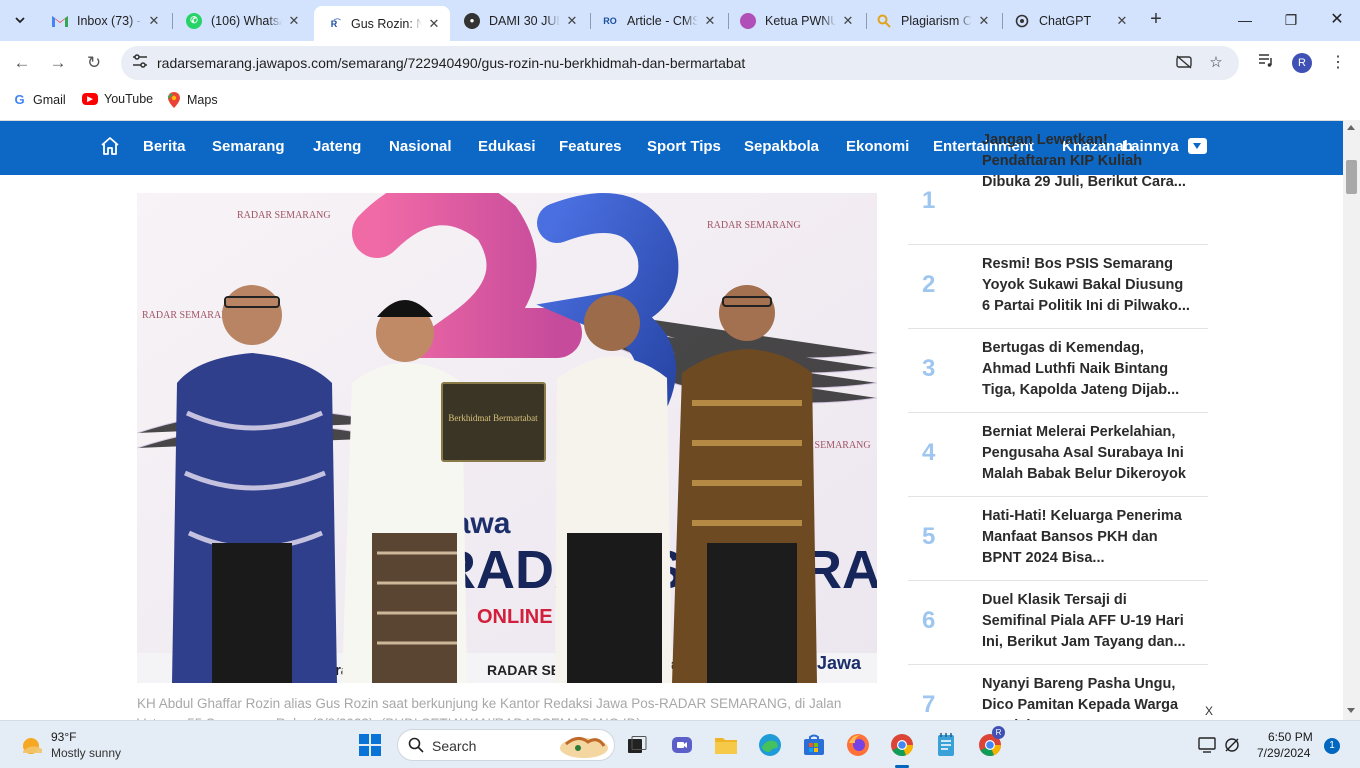 The image size is (1360, 768). I want to click on window-close-button: ✕, so click(1337, 20).